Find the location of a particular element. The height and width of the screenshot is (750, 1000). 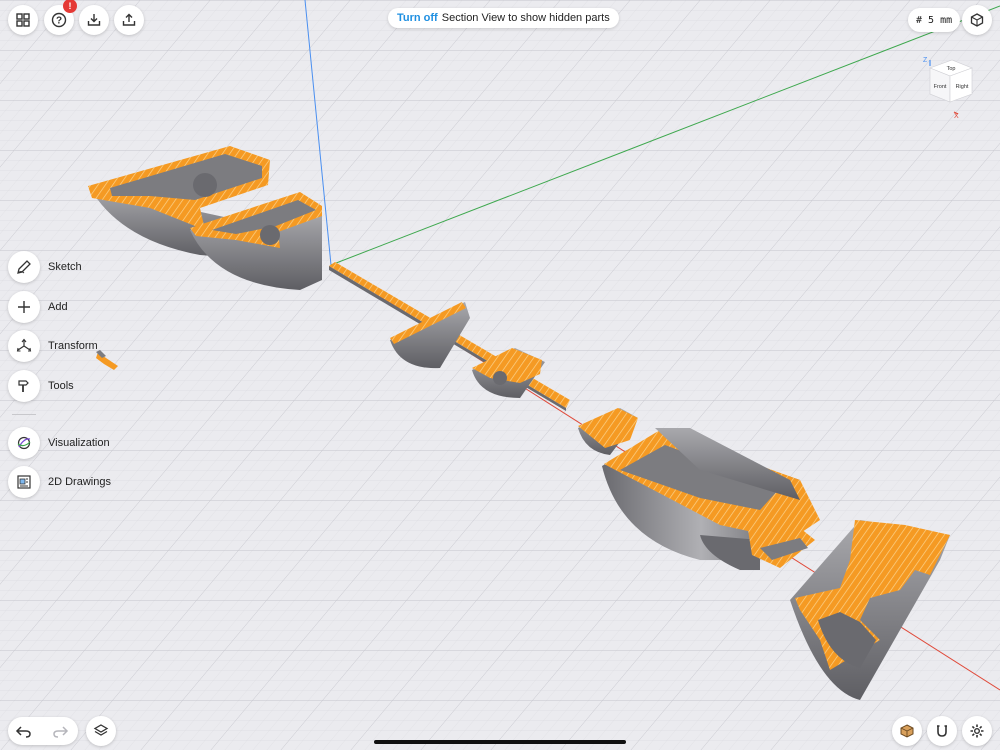

question-icon: ? is located at coordinates (59, 20).